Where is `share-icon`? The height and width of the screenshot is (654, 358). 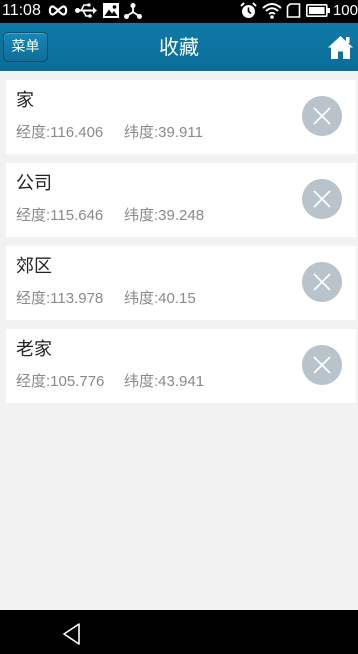
share-icon is located at coordinates (133, 11).